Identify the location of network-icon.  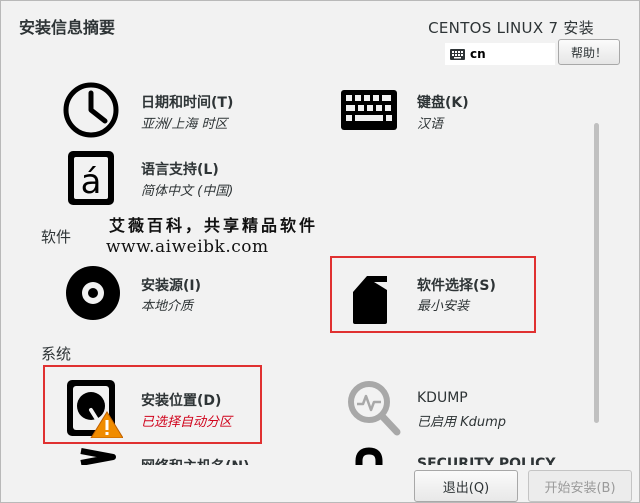
(98, 456).